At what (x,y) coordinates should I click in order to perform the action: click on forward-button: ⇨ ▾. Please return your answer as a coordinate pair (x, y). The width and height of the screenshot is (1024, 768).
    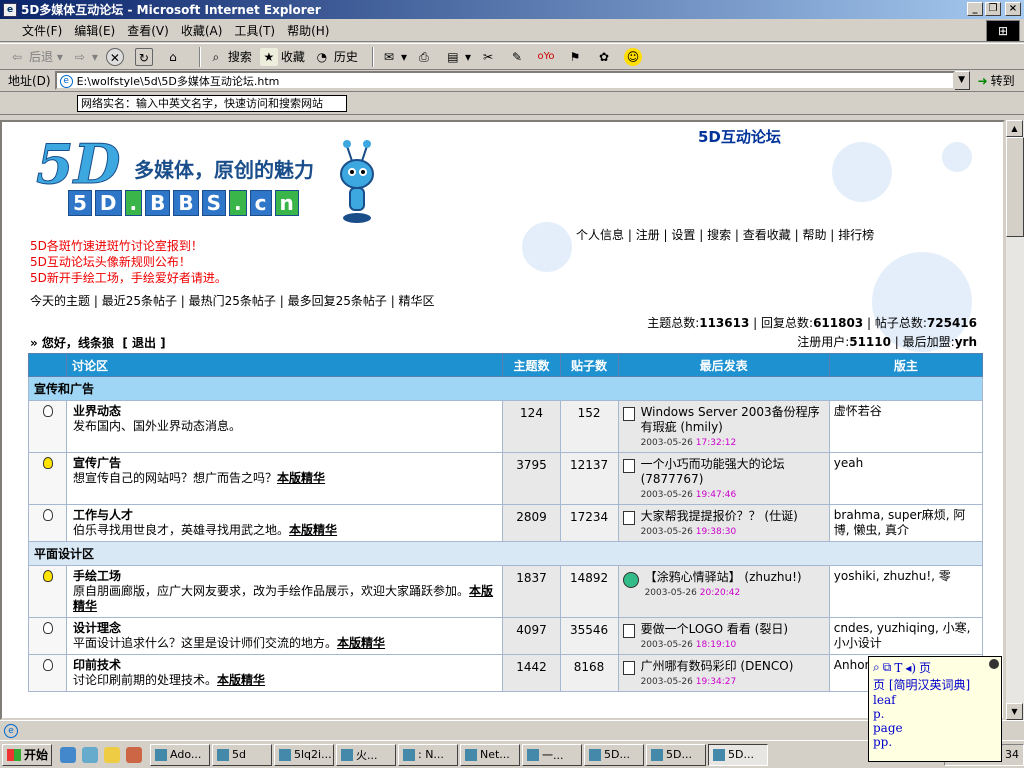
    Looking at the image, I should click on (84, 57).